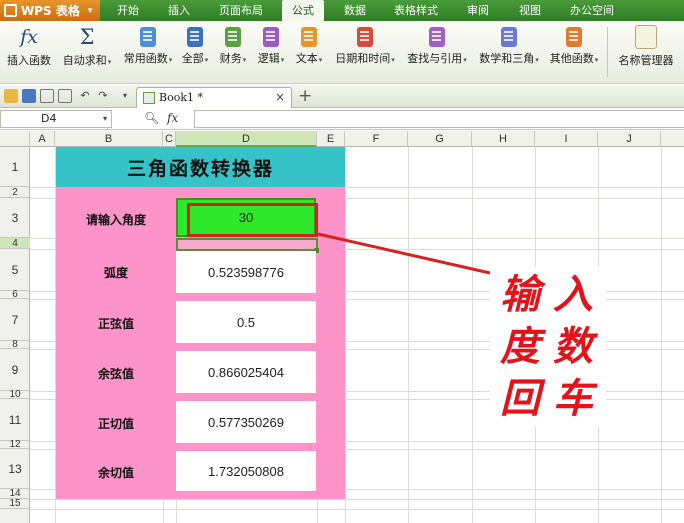 The height and width of the screenshot is (523, 684). What do you see at coordinates (629, 139) in the screenshot?
I see `column-header-j: J` at bounding box center [629, 139].